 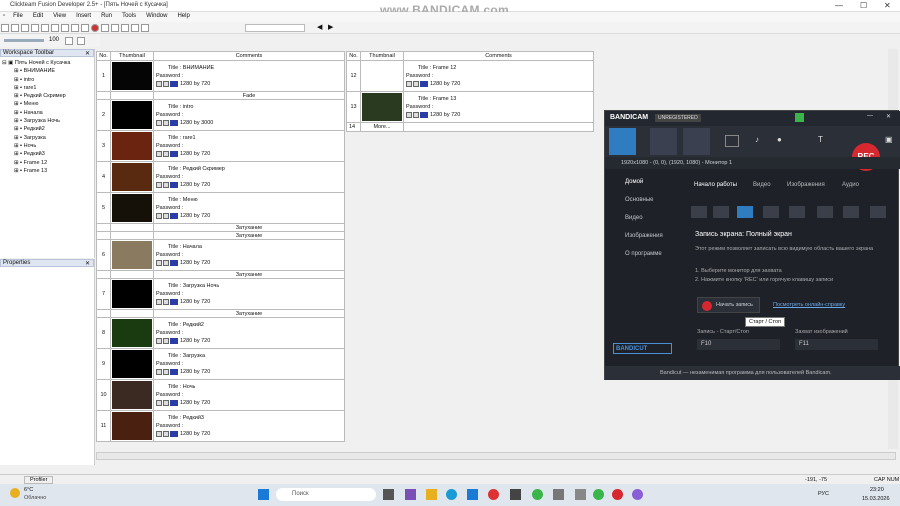 I want to click on language-indicator: РУС, so click(x=823, y=494).